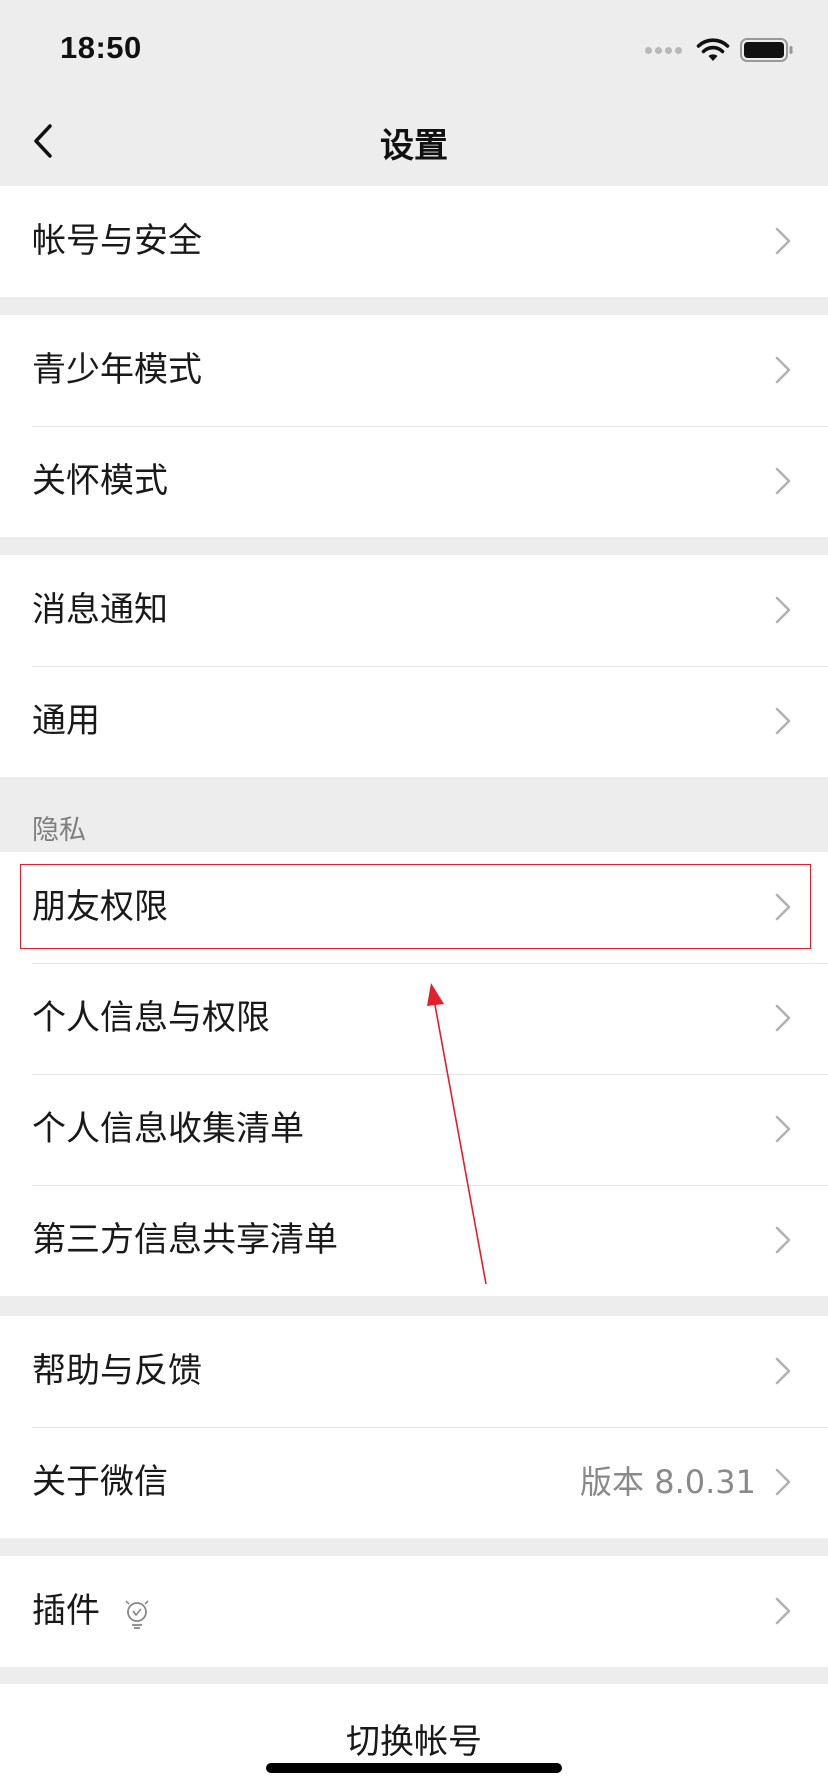  I want to click on version-value: 版本 8.0.31, so click(668, 1482).